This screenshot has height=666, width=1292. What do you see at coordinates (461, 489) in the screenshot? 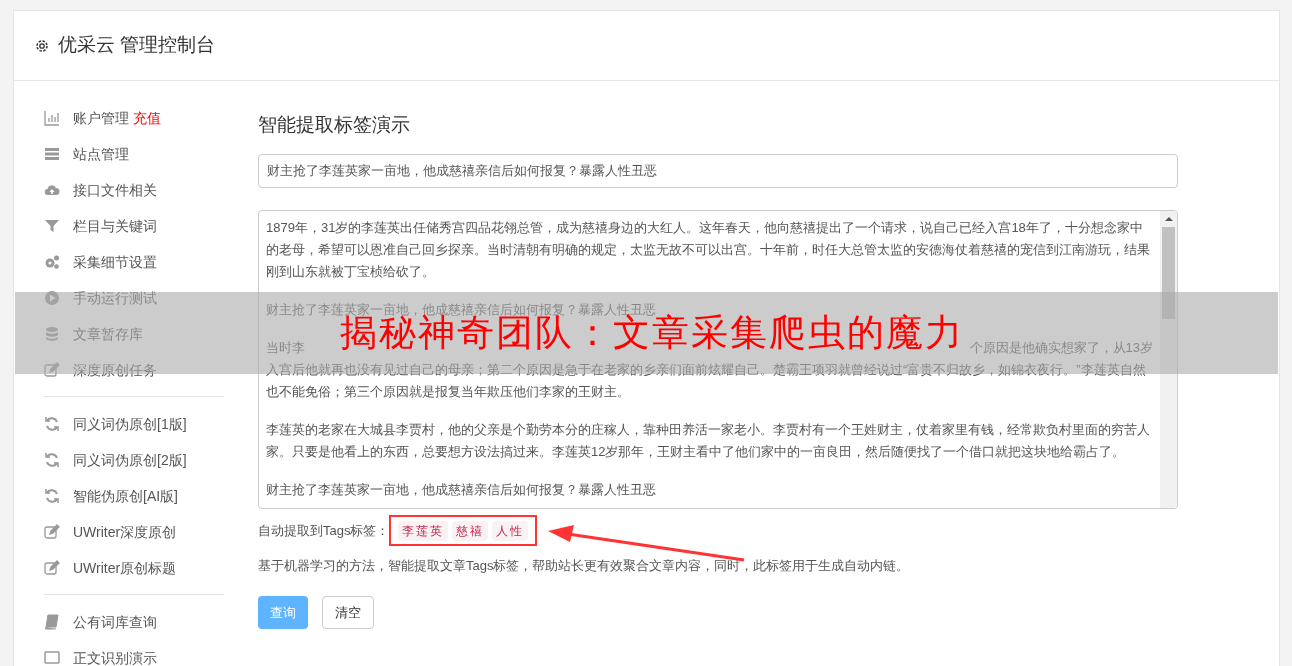
I see `article-paragraph: 财主抢了李莲英家一亩地，他成慈禧亲信后如何报复？暴露人性丑恶` at bounding box center [461, 489].